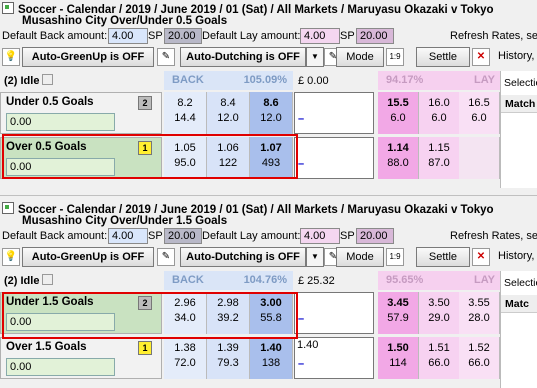 The width and height of the screenshot is (537, 388). I want to click on default-lay-label: Default Lay amount:, so click(251, 36).